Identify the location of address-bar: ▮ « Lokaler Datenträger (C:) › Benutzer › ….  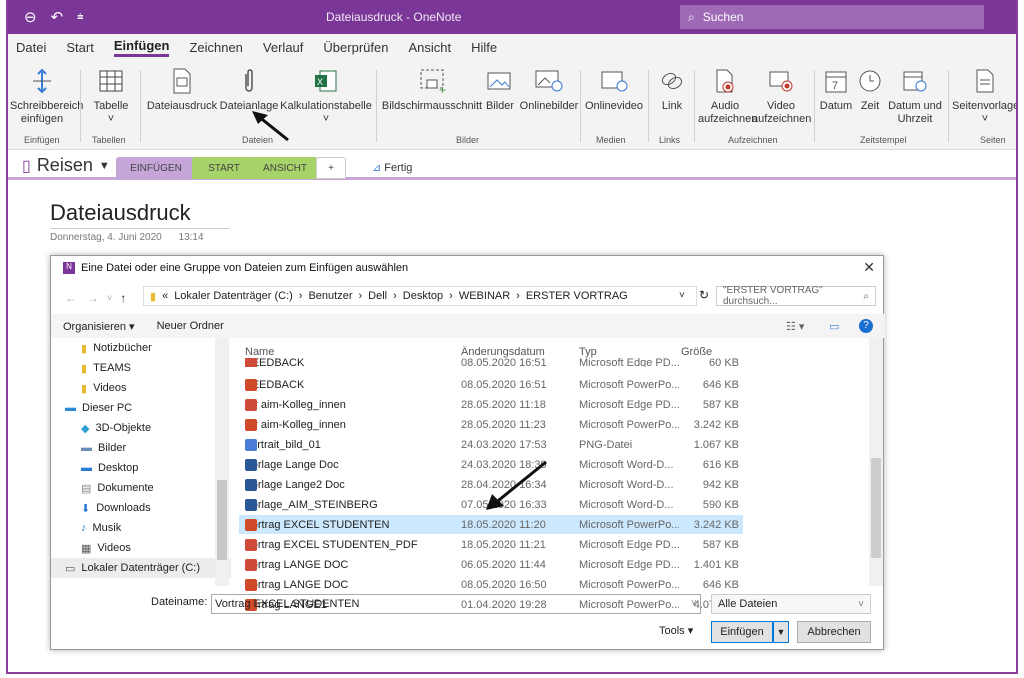
(420, 296).